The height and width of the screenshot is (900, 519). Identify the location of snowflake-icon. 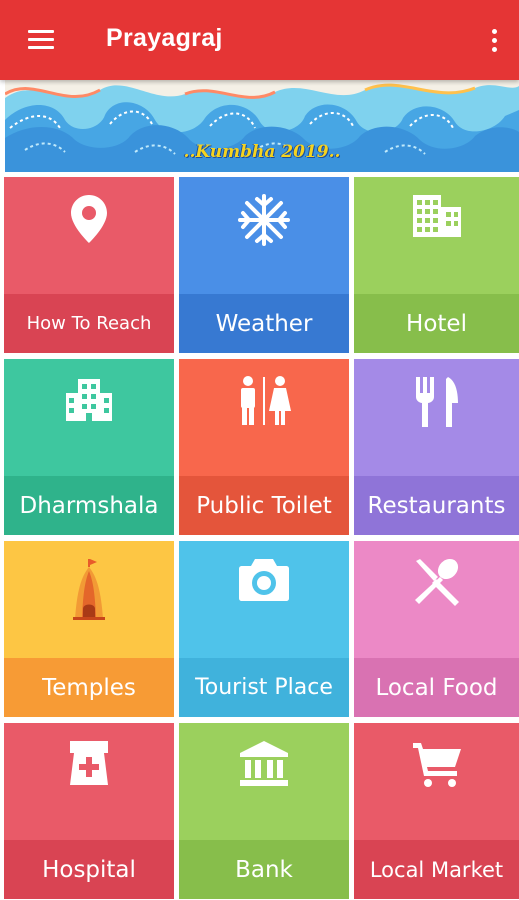
(264, 225).